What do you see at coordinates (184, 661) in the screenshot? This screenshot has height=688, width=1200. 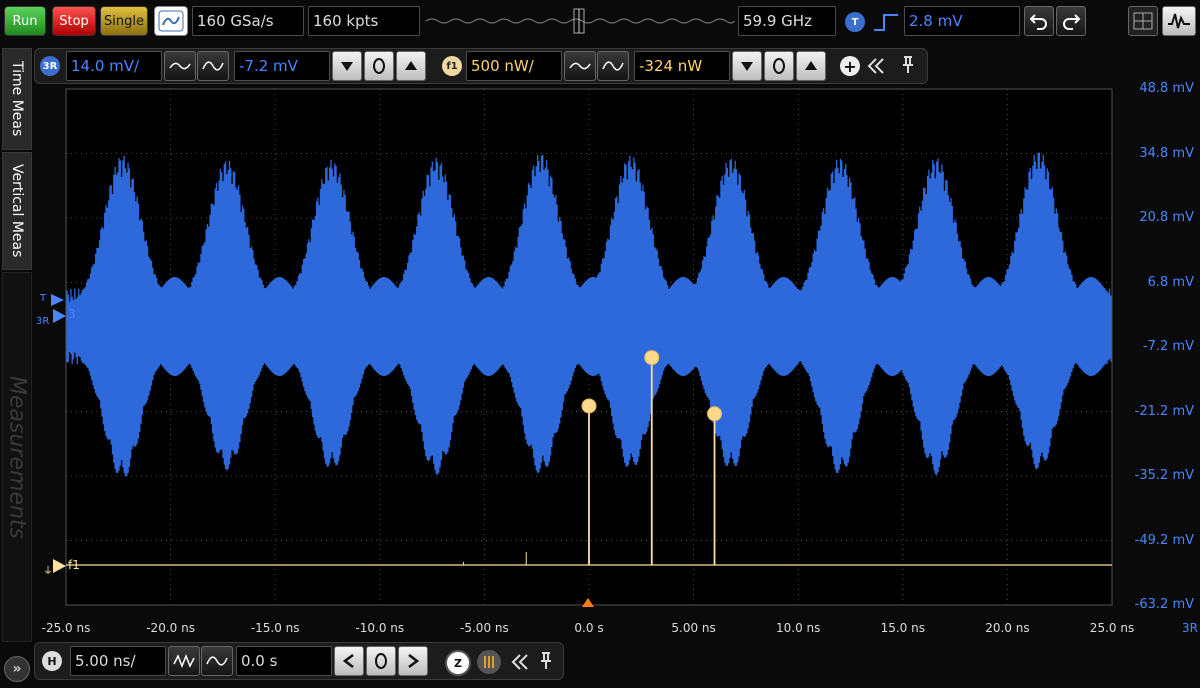 I see `h-scale-coarse-icon` at bounding box center [184, 661].